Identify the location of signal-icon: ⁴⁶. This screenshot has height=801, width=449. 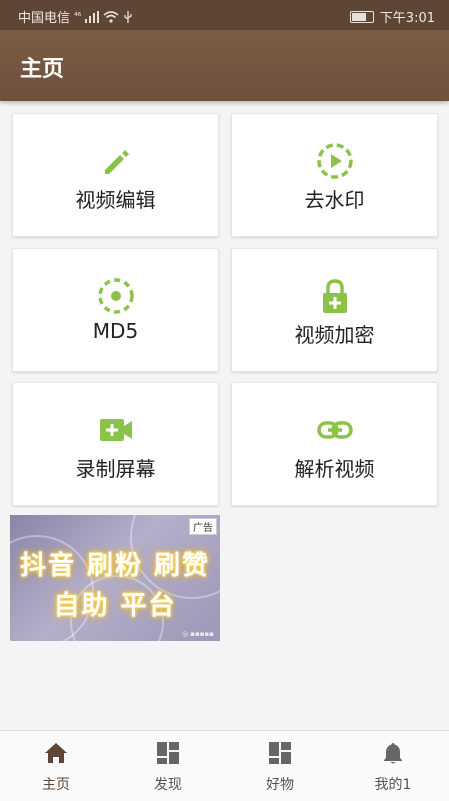
(78, 16).